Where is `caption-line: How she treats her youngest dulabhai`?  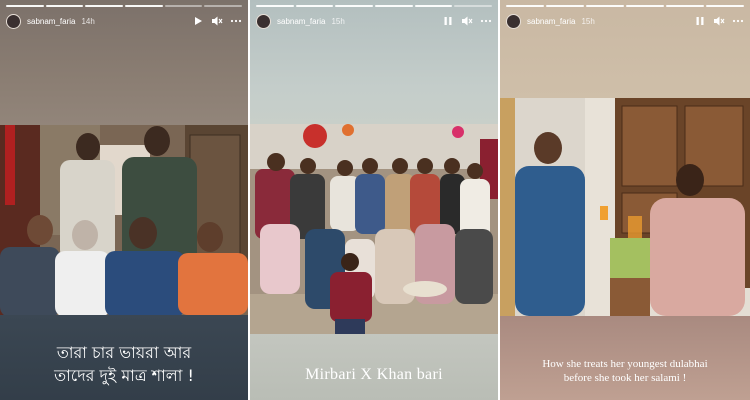 caption-line: How she treats her youngest dulabhai is located at coordinates (625, 364).